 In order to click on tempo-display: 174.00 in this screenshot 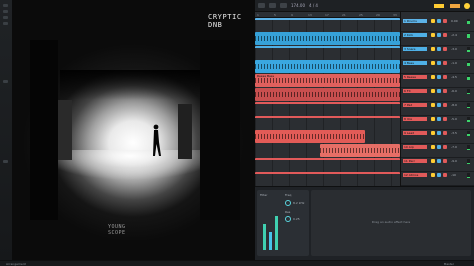, I will do `click(298, 5)`.